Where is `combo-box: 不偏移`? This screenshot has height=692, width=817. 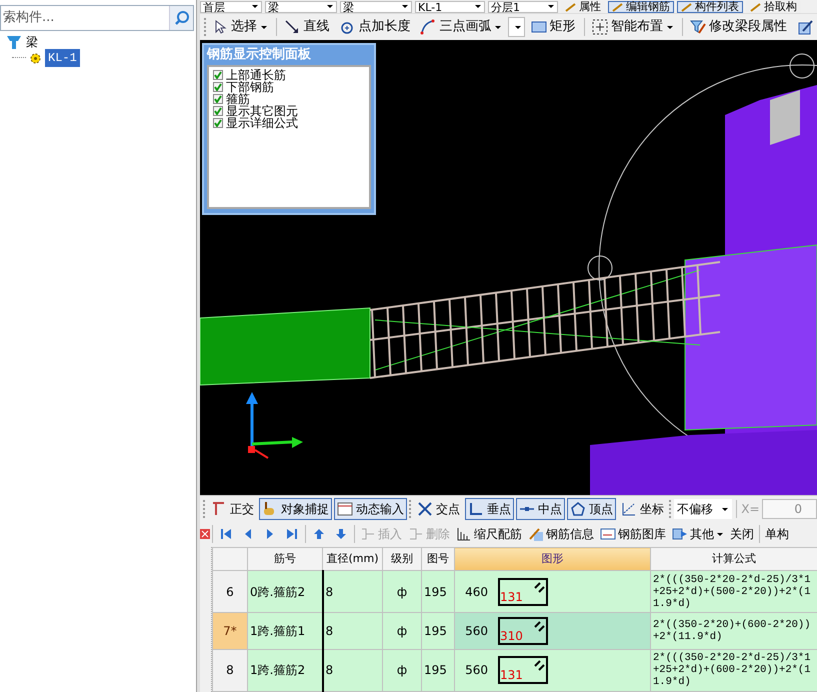 combo-box: 不偏移 is located at coordinates (703, 508).